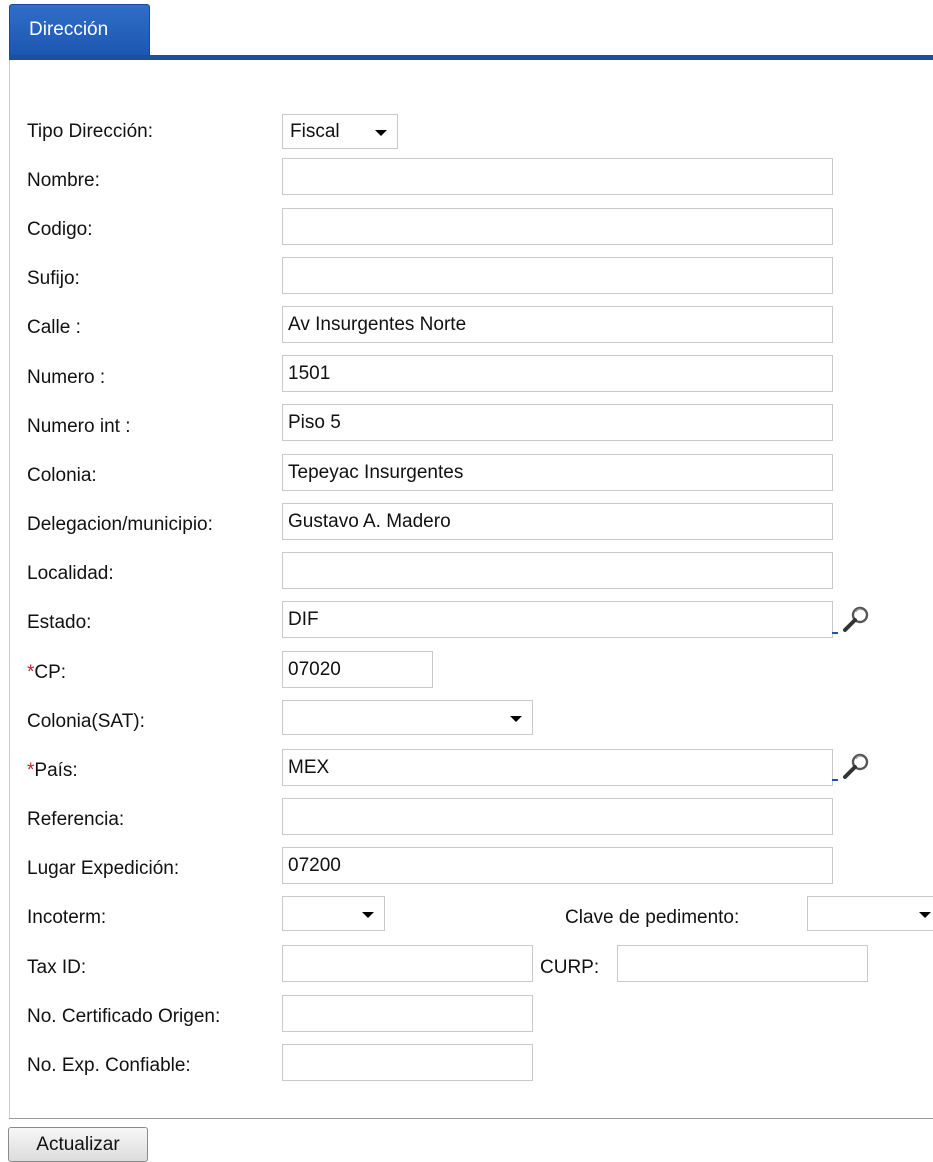  What do you see at coordinates (557, 816) in the screenshot?
I see `referencia-input` at bounding box center [557, 816].